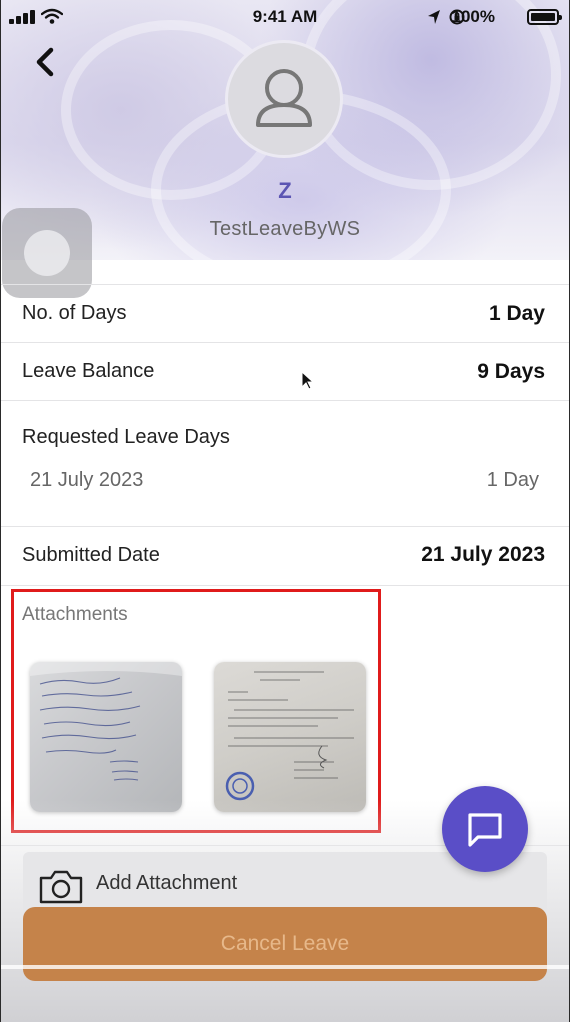  Describe the element at coordinates (308, 380) in the screenshot. I see `mouse-cursor-icon` at that location.